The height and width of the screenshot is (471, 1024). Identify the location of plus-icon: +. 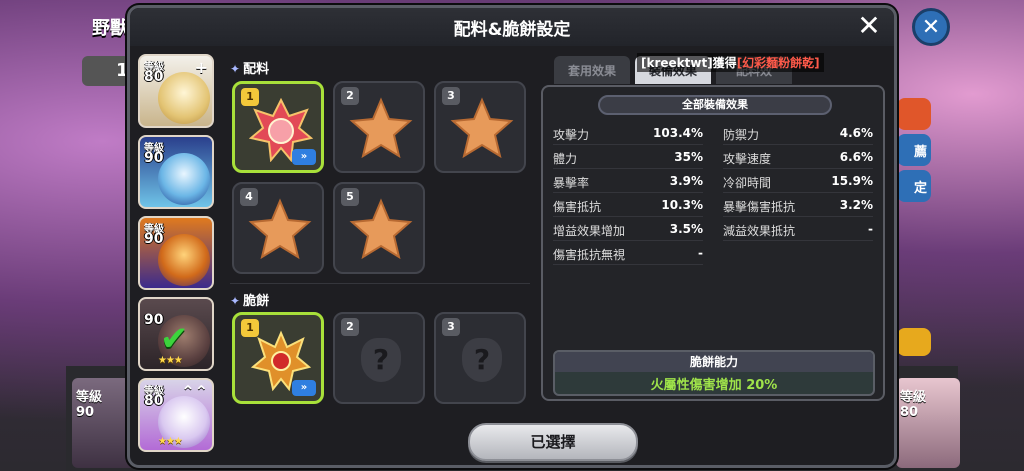
(201, 67).